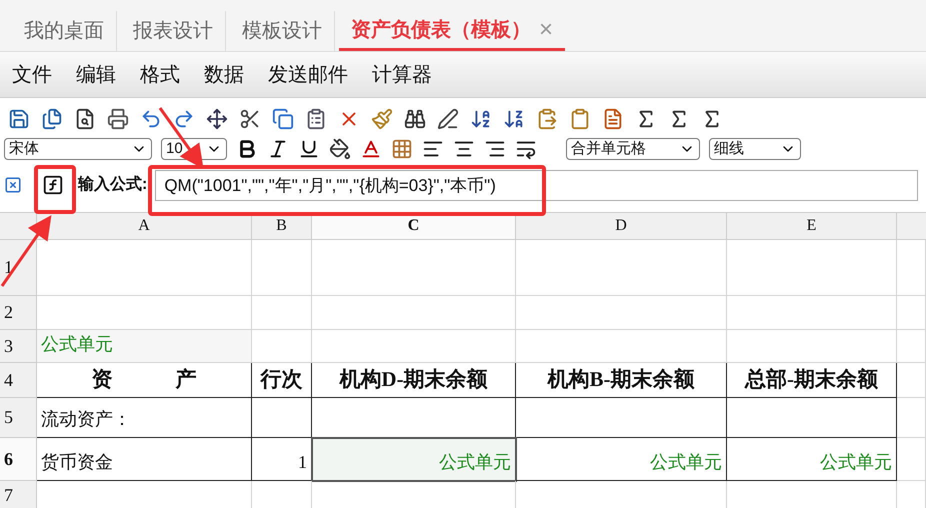 Image resolution: width=926 pixels, height=508 pixels. What do you see at coordinates (18, 226) in the screenshot?
I see `corner-header` at bounding box center [18, 226].